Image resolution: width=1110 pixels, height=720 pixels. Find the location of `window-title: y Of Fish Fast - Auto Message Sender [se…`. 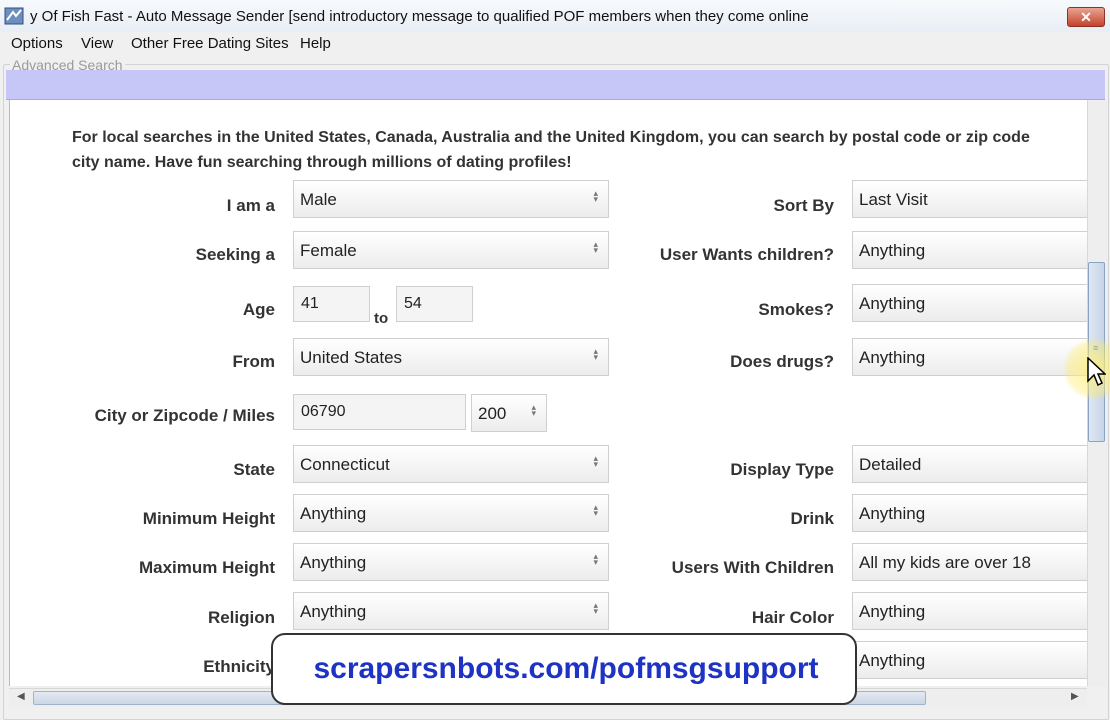

window-title: y Of Fish Fast - Auto Message Sender [se… is located at coordinates (419, 16).